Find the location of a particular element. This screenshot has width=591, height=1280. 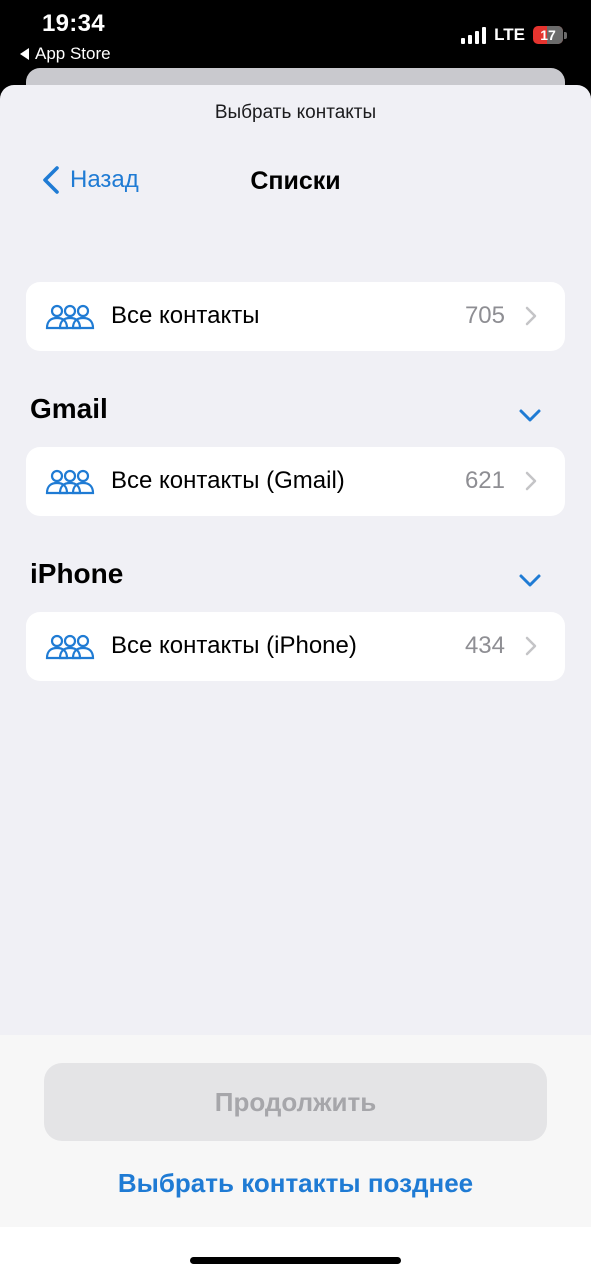

back-to-app-link: App Store is located at coordinates (65, 54).